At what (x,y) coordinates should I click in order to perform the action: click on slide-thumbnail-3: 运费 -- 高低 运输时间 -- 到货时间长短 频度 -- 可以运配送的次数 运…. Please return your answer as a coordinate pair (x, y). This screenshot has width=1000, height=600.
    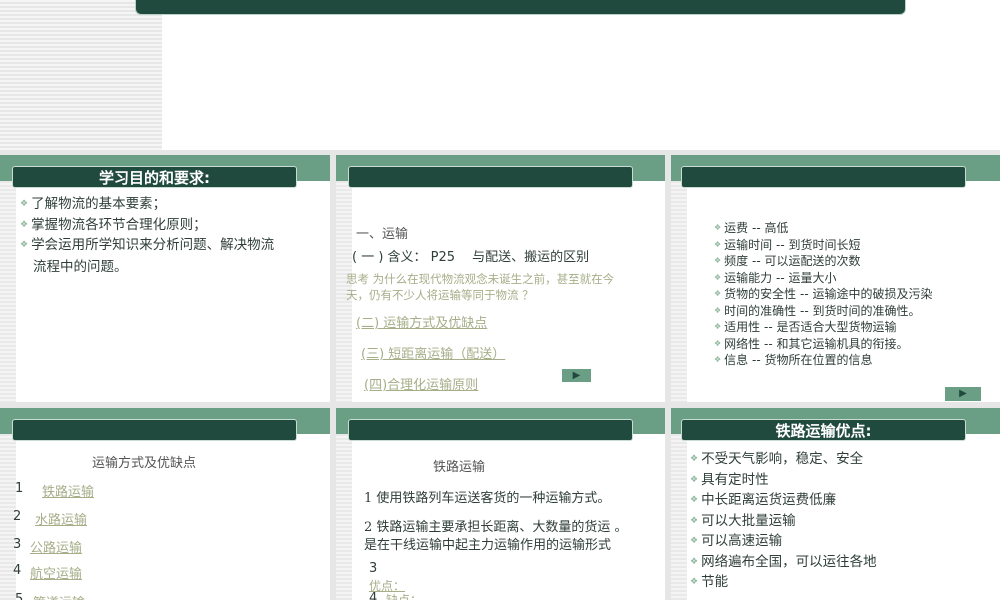
    Looking at the image, I should click on (835, 278).